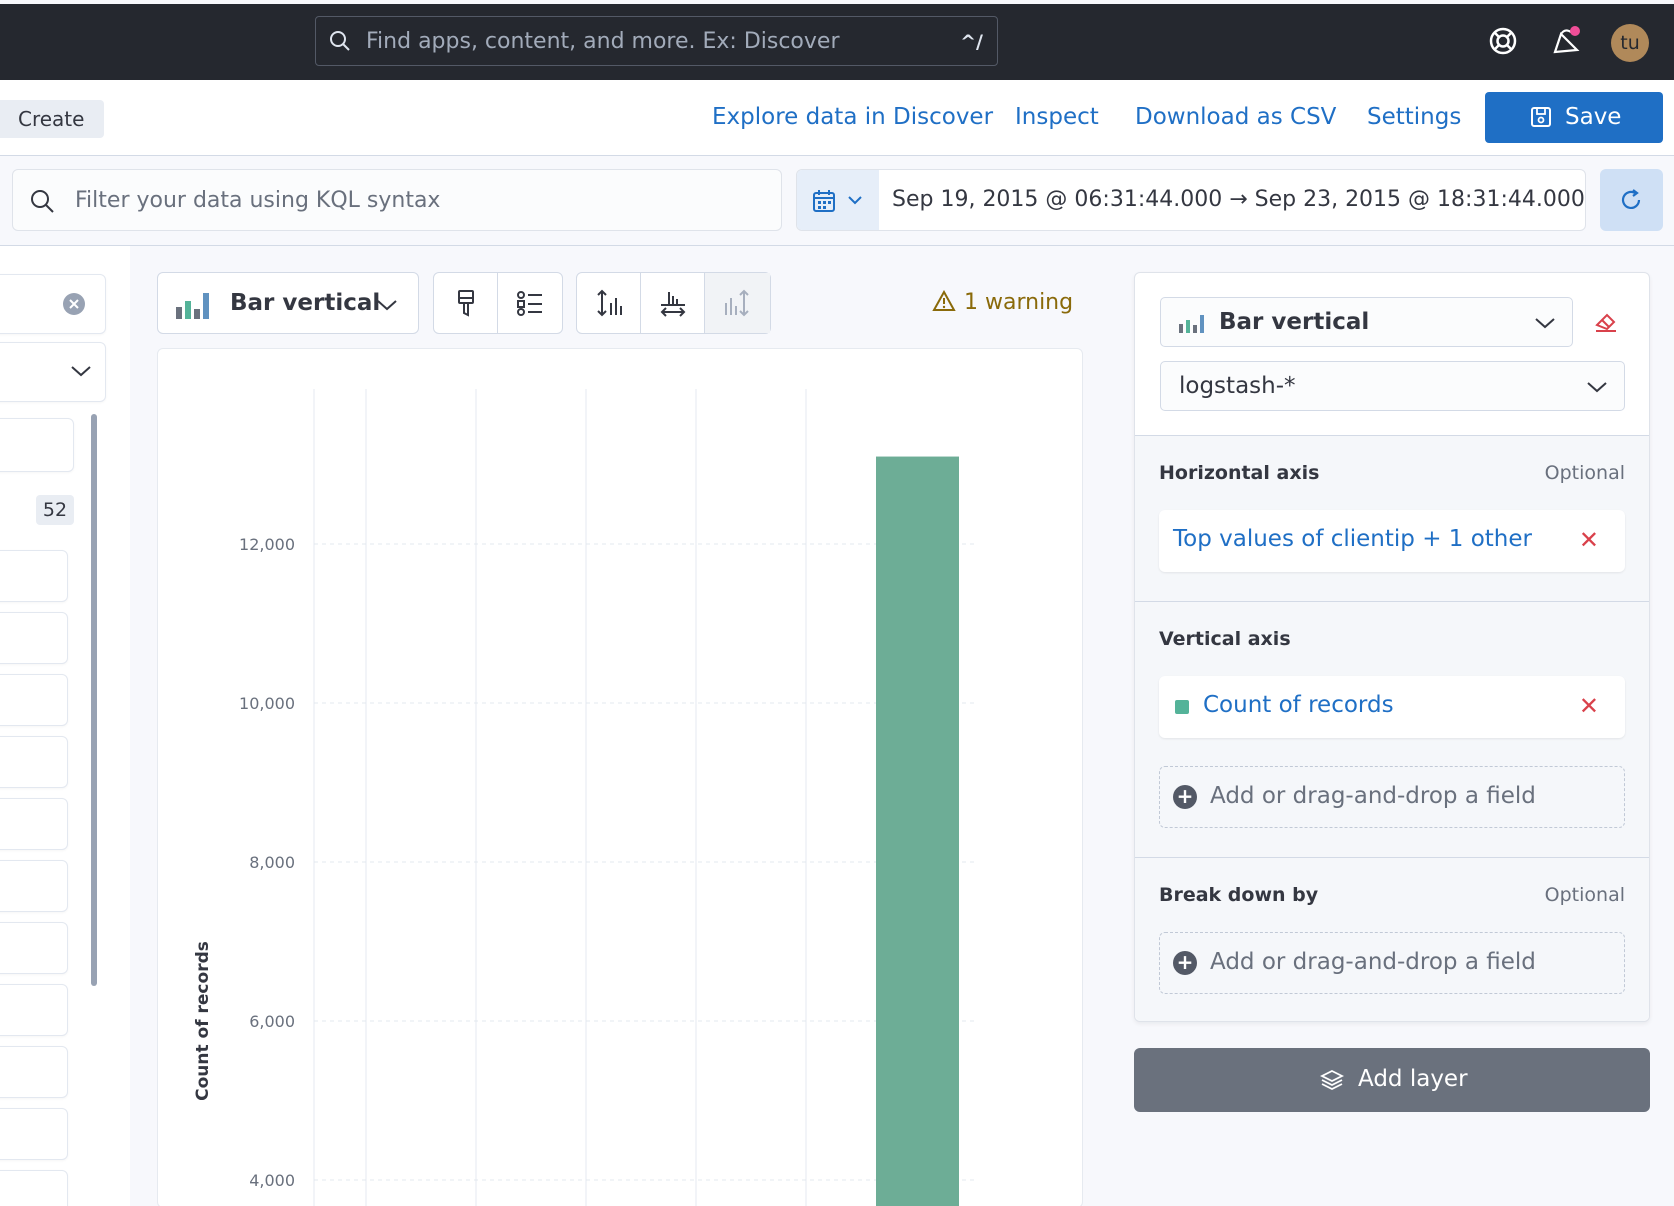 This screenshot has width=1674, height=1206. Describe the element at coordinates (1332, 1080) in the screenshot. I see `layers-icon` at that location.